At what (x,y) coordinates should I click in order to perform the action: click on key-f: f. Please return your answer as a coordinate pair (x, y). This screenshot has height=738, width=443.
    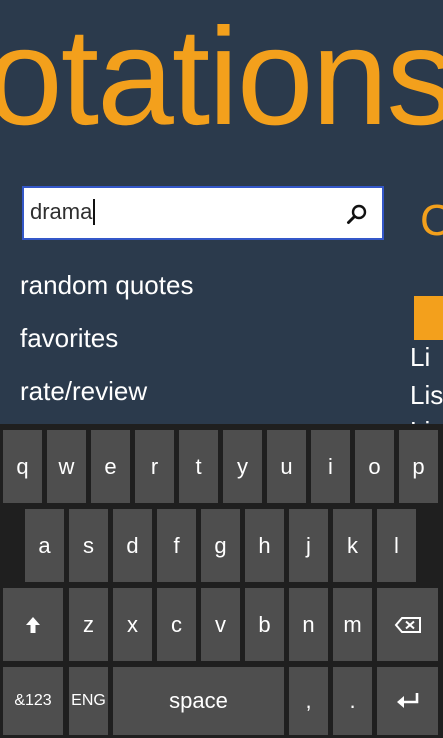
    Looking at the image, I should click on (176, 545).